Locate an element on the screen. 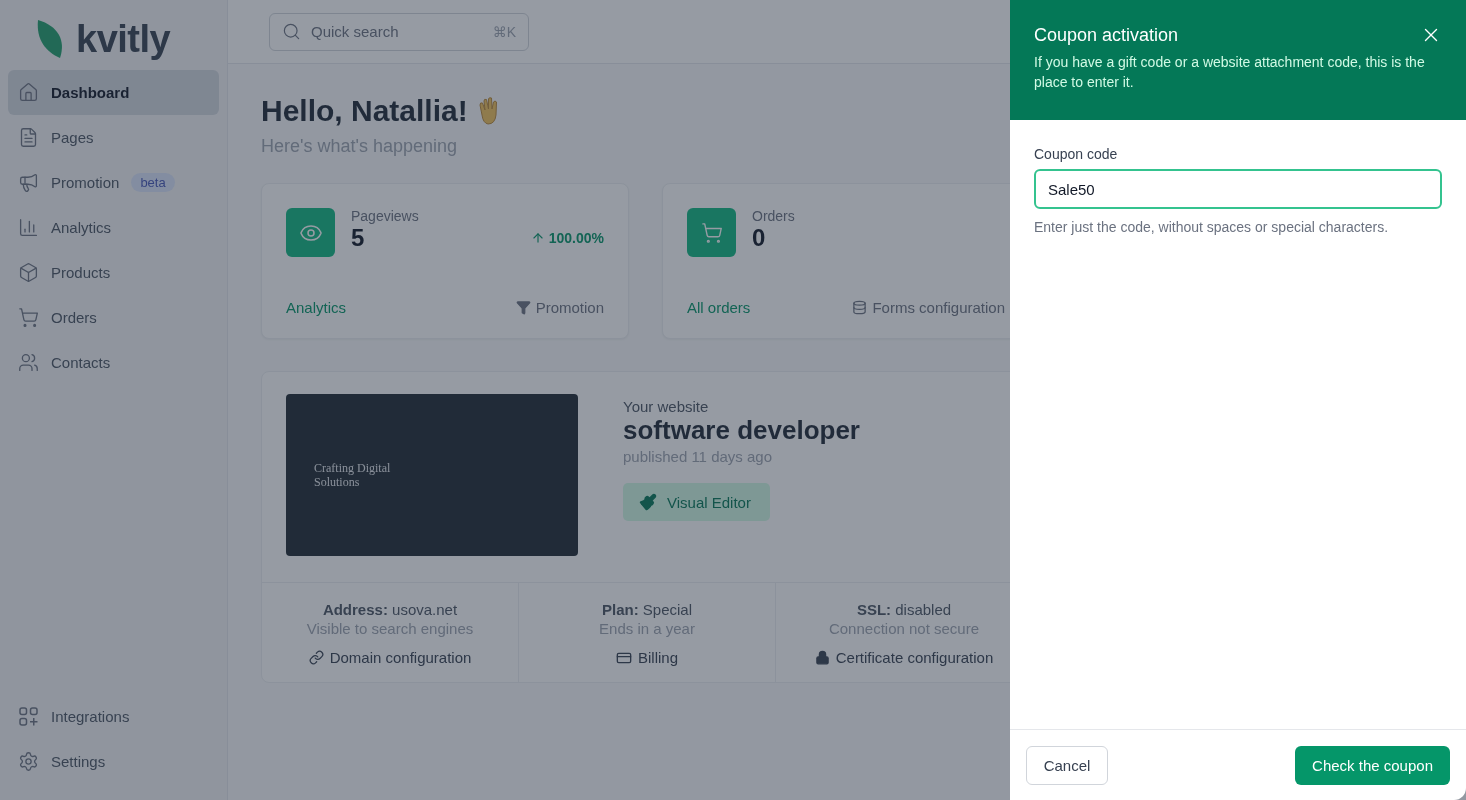 The image size is (1466, 800). check-coupon-button: Check the coupon is located at coordinates (1372, 765).